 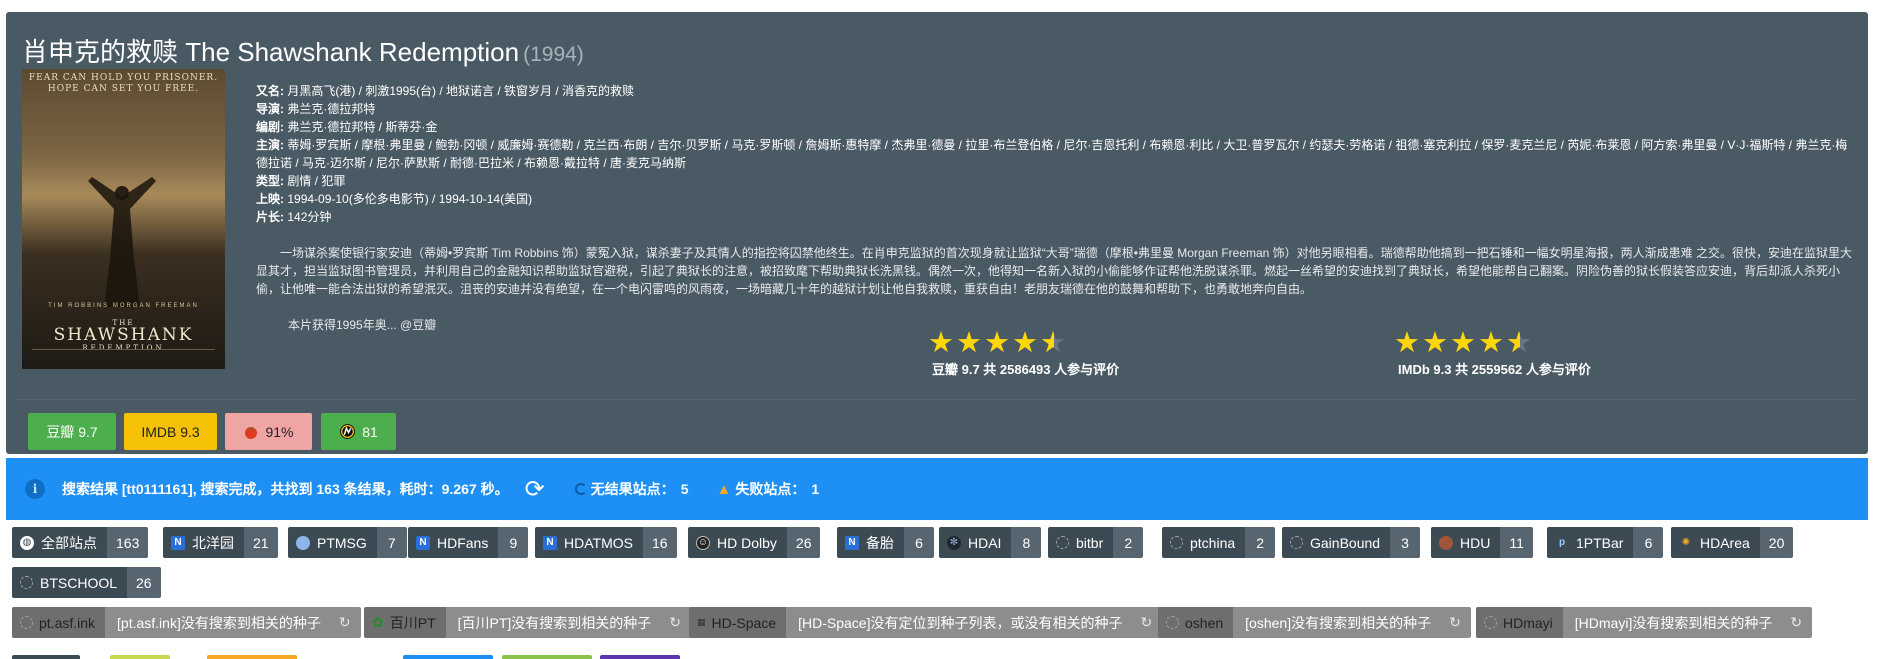 I want to click on douban-rating-badge: 豆瓣 9.7, so click(x=72, y=431).